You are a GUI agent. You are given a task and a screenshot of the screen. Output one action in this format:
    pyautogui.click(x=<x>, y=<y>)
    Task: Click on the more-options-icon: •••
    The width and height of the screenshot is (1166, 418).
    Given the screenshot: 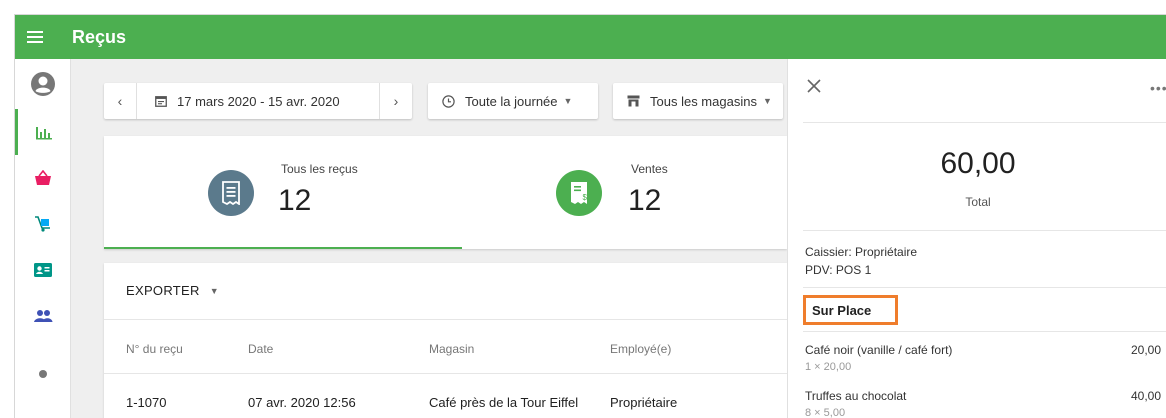 What is the action you would take?
    pyautogui.click(x=1158, y=88)
    